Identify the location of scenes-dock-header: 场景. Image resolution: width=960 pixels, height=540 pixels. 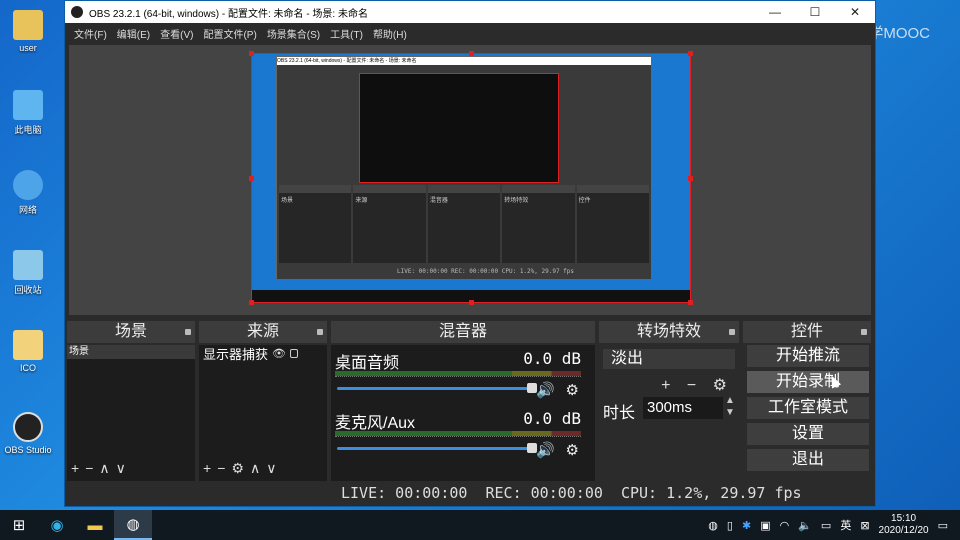
(131, 332).